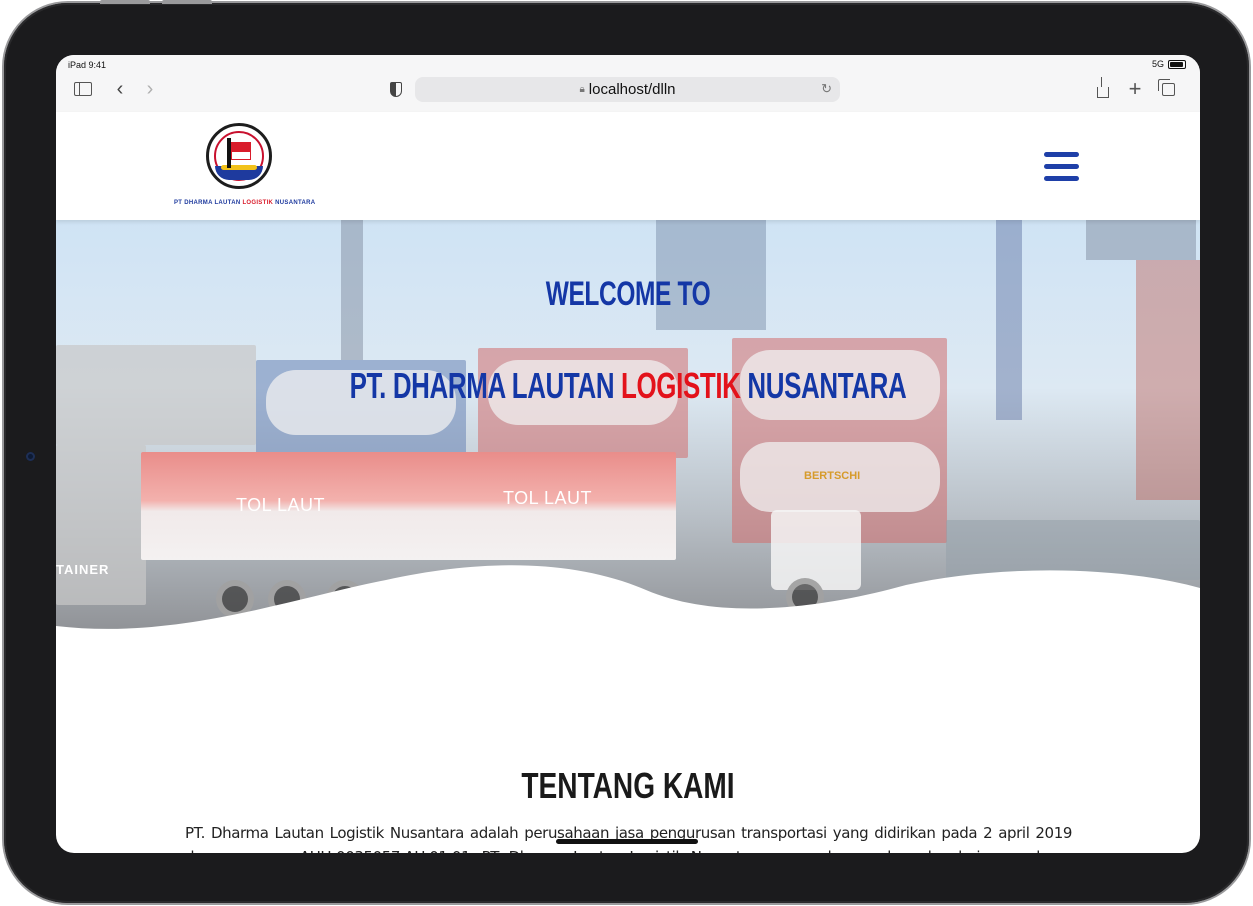 The height and width of the screenshot is (906, 1253). I want to click on status-time: iPad 9:41, so click(87, 65).